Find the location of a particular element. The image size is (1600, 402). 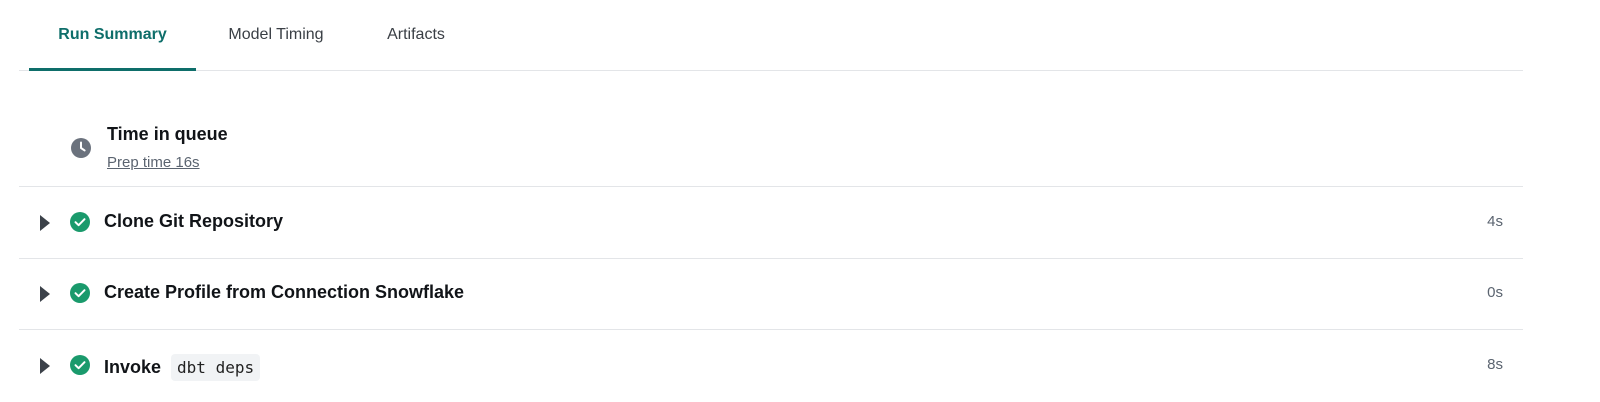

step-title: Invoke dbt deps is located at coordinates (182, 367).